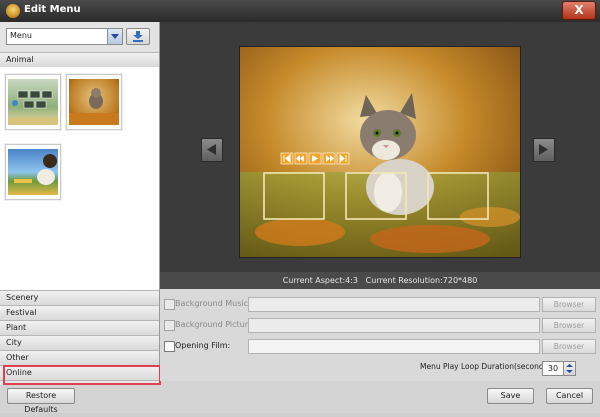  What do you see at coordinates (215, 324) in the screenshot?
I see `background-picture-label: Background Picture:` at bounding box center [215, 324].